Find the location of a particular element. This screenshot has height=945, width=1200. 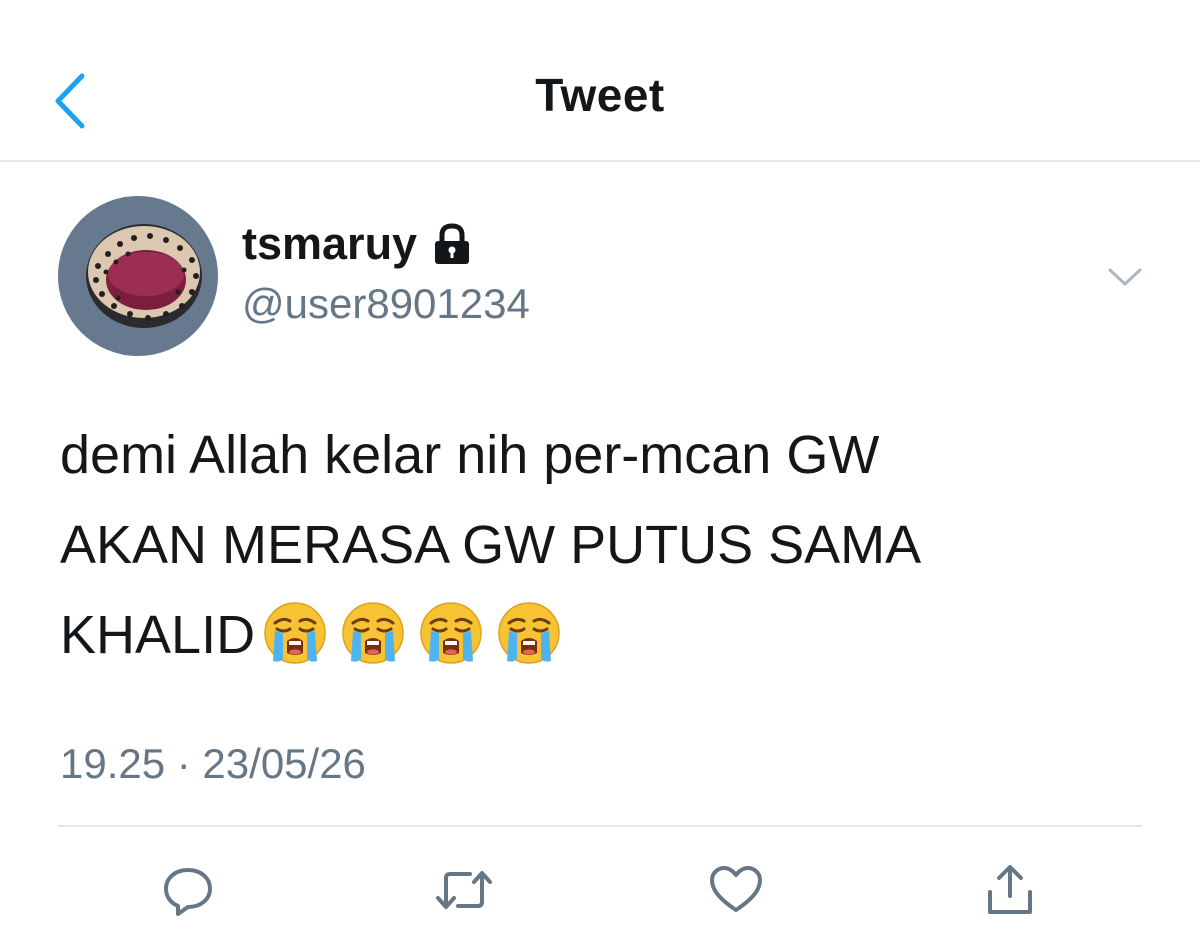

avatar-image is located at coordinates (138, 276).